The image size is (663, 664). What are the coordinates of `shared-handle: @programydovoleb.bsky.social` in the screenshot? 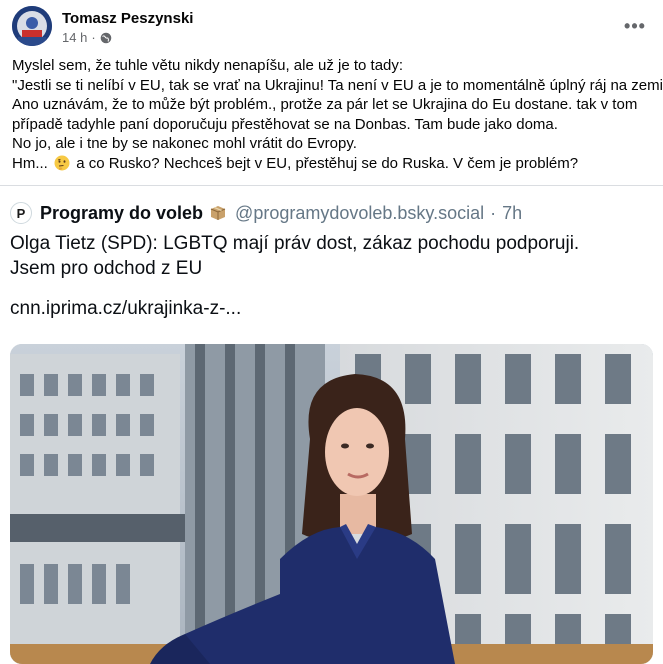 It's located at (360, 212).